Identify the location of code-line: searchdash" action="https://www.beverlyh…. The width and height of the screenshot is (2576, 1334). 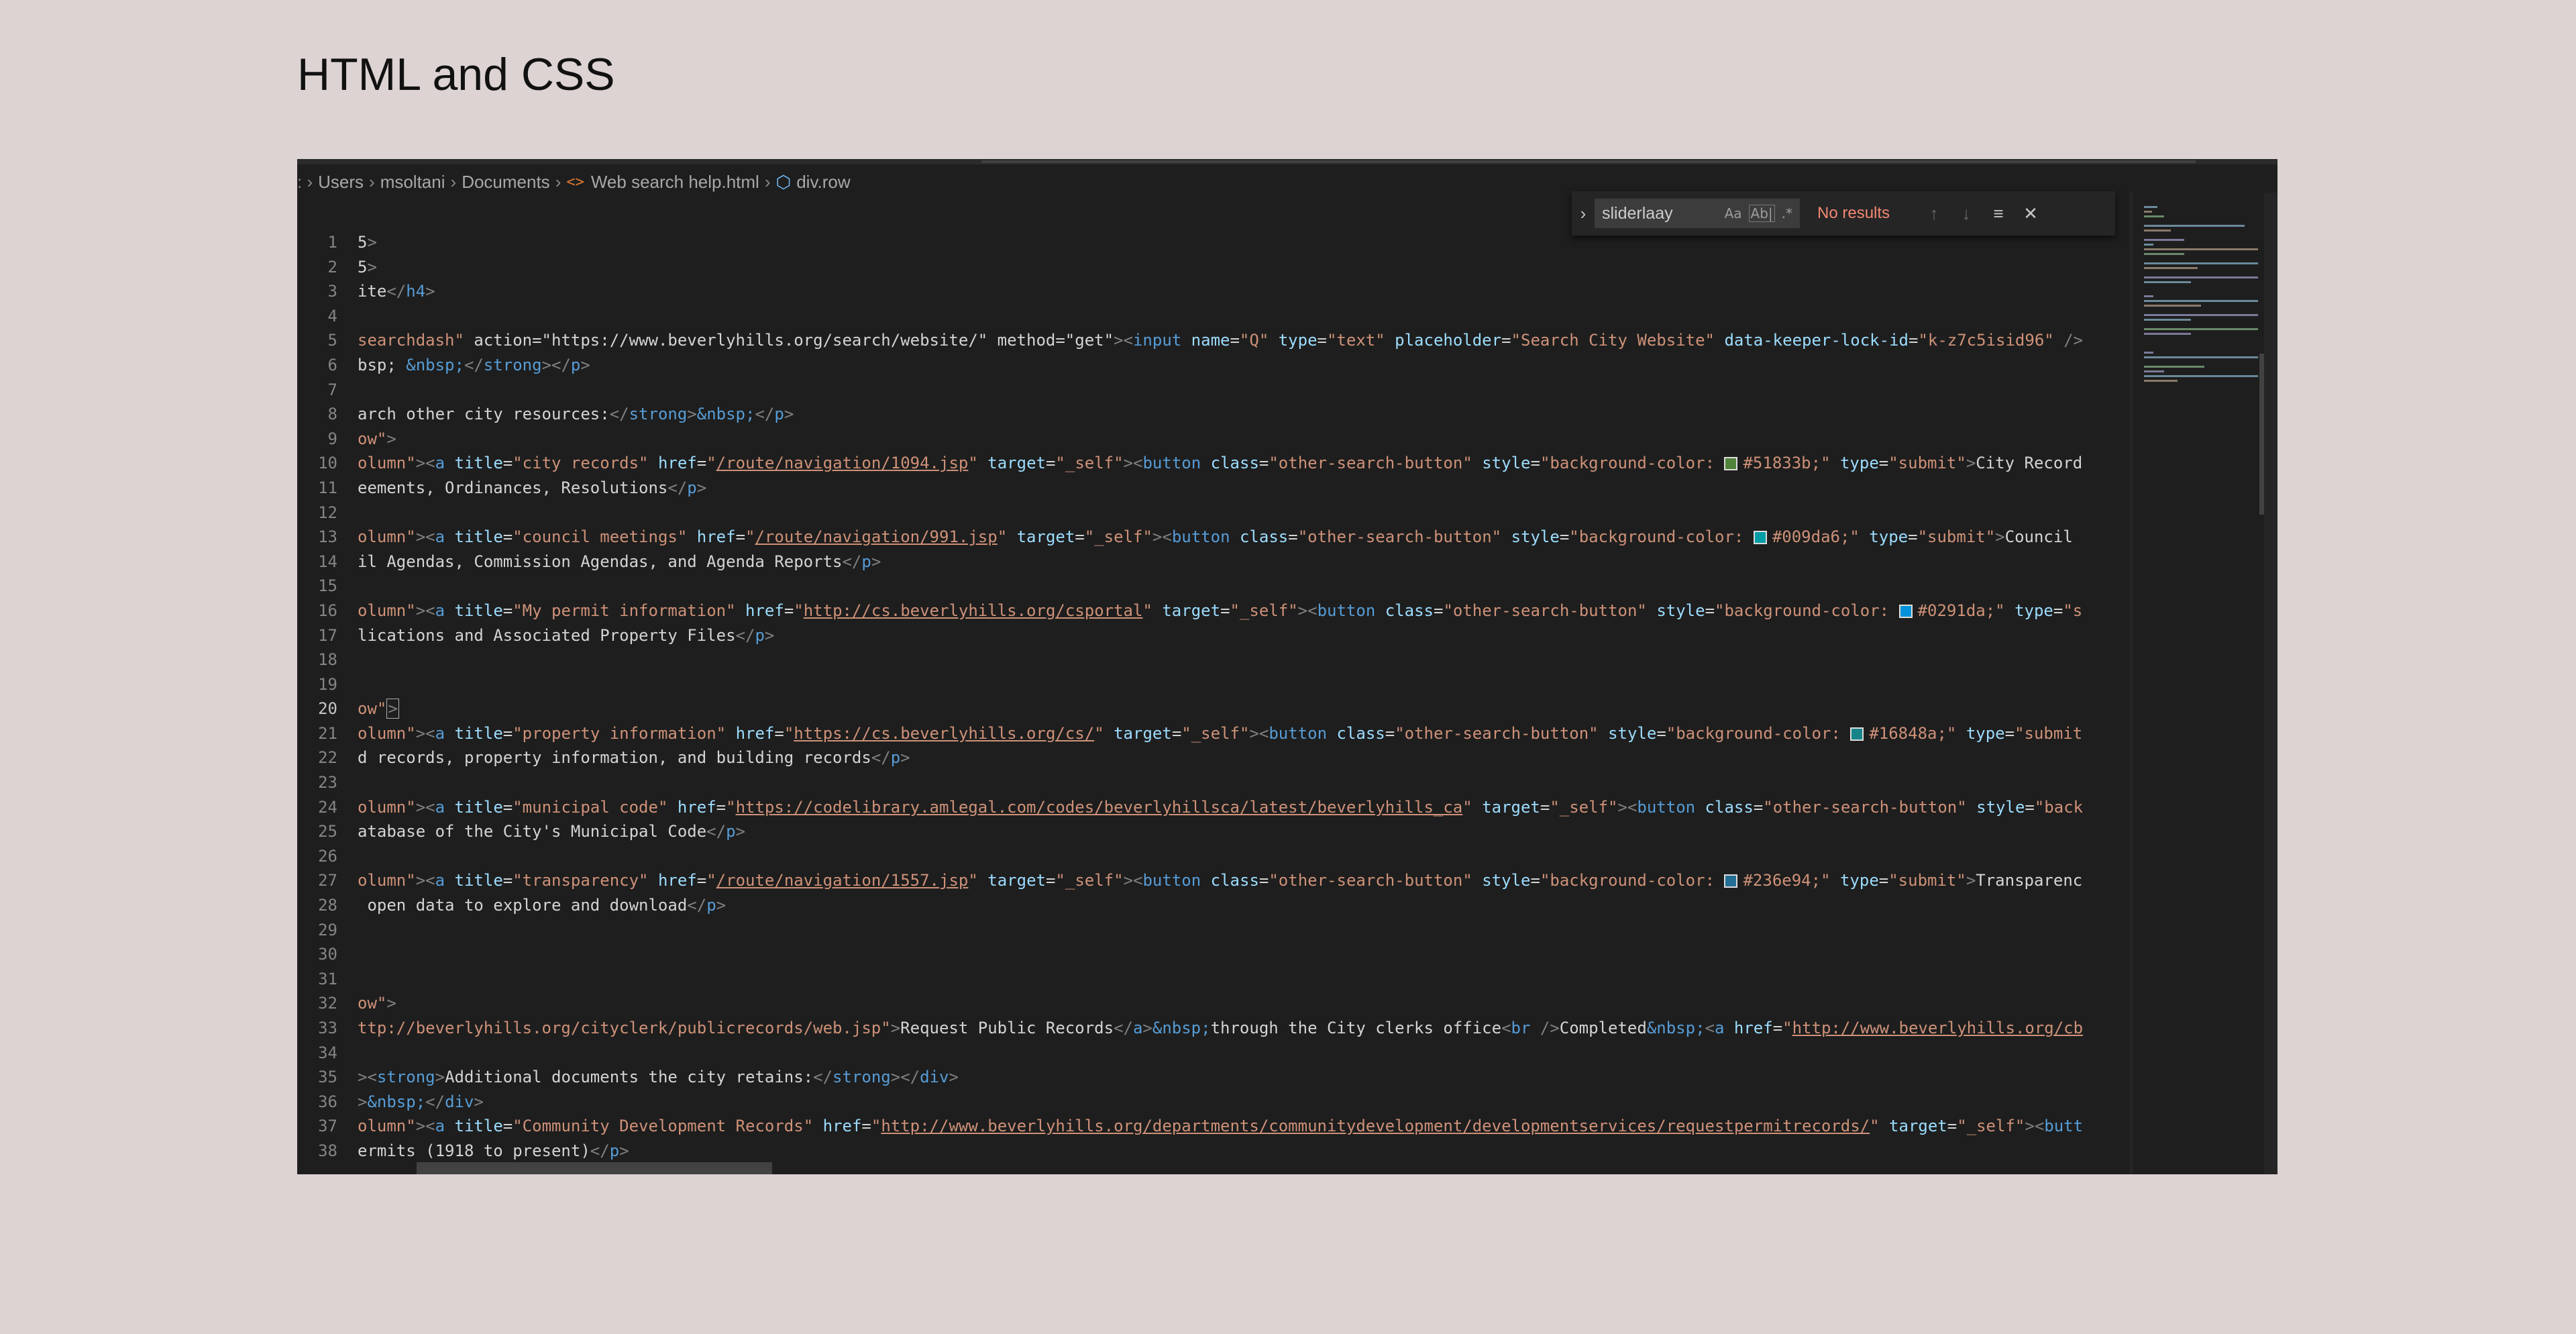
(1246, 340).